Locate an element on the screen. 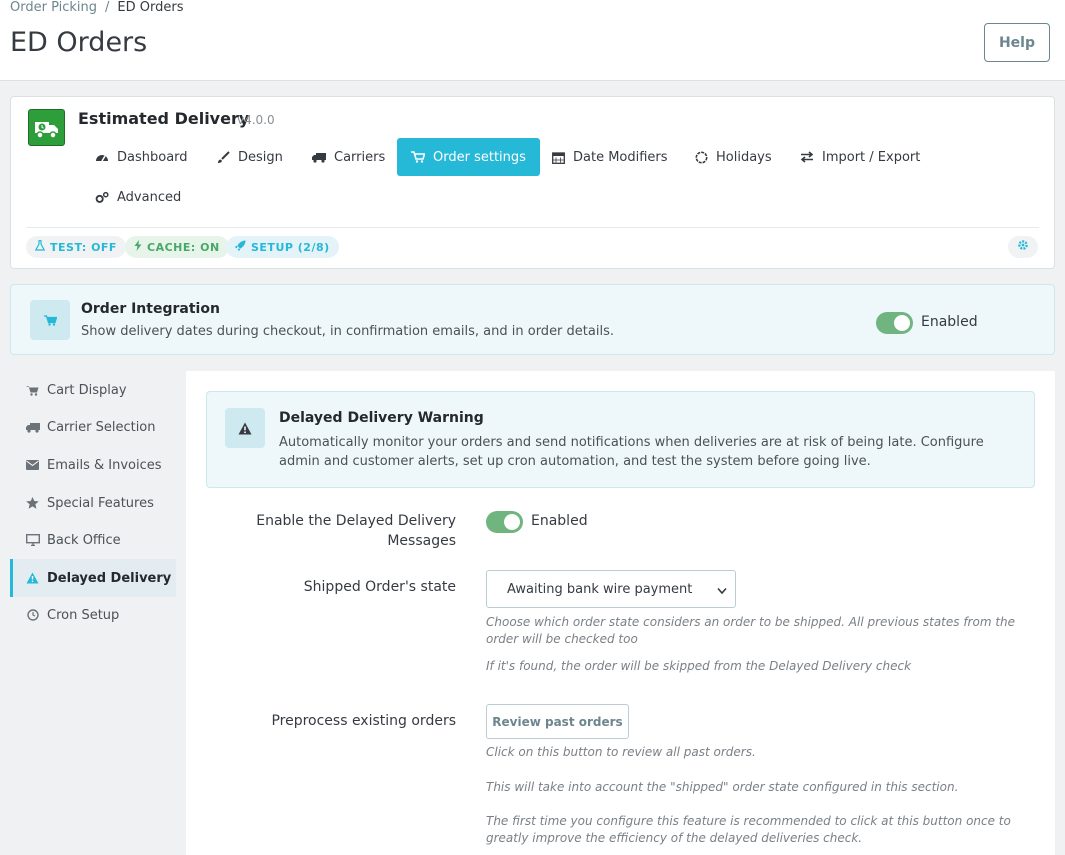  sidenav-item-carrier-selection: Carrier Selection is located at coordinates (93, 427).